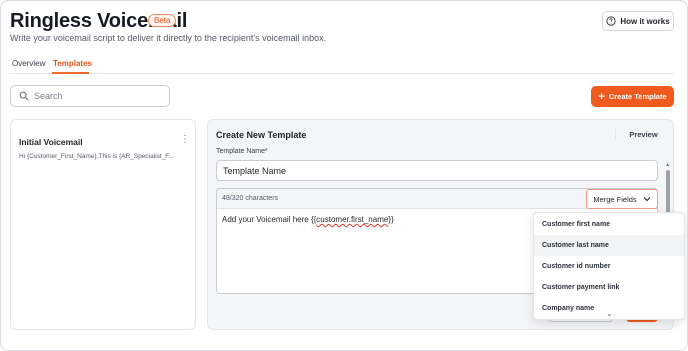 The height and width of the screenshot is (351, 688). What do you see at coordinates (342, 65) in the screenshot?
I see `tab-bar: Overview Templates` at bounding box center [342, 65].